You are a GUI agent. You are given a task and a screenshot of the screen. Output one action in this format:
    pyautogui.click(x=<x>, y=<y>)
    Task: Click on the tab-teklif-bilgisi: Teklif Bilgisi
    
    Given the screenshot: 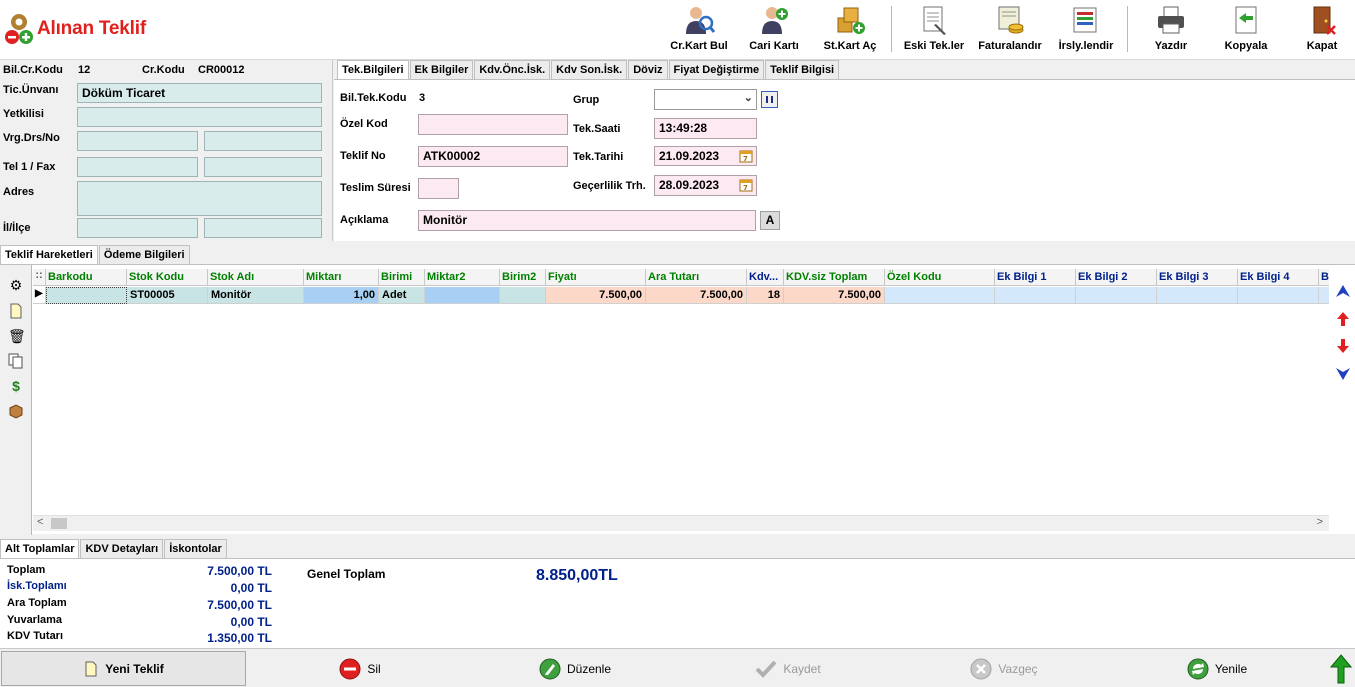 What is the action you would take?
    pyautogui.click(x=802, y=69)
    